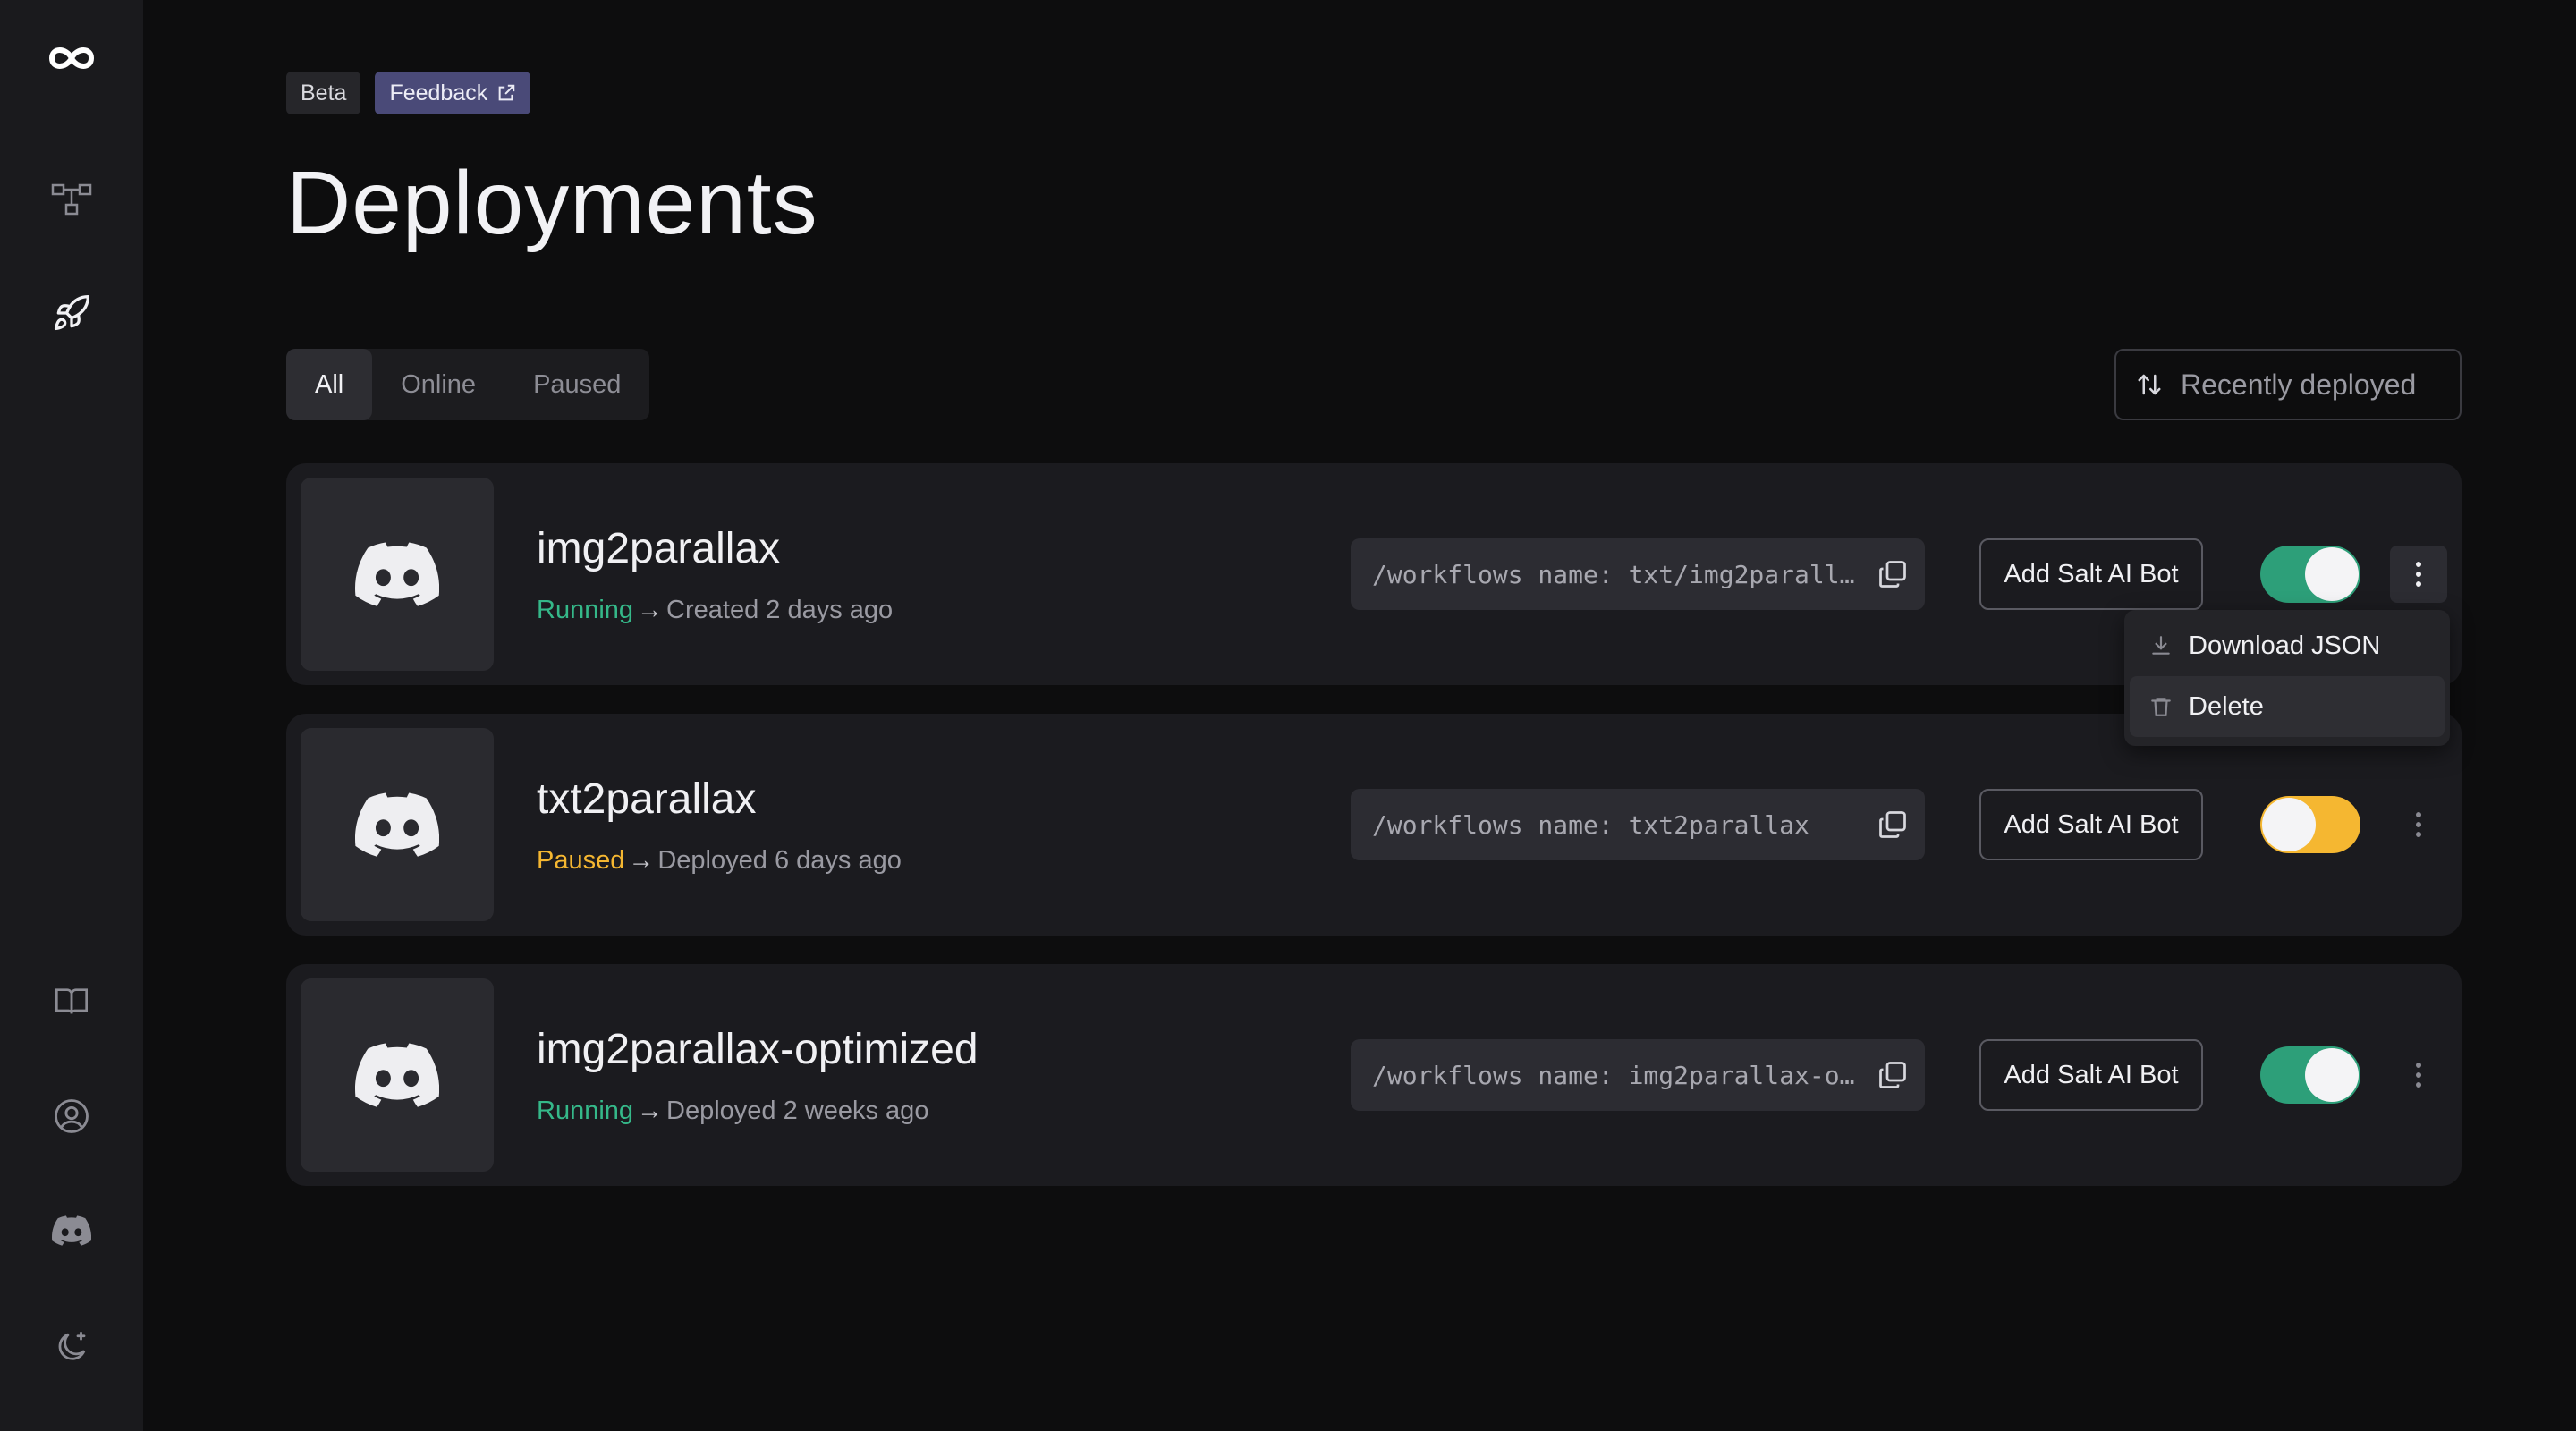 Image resolution: width=2576 pixels, height=1431 pixels. I want to click on menu-item-label: Download JSON, so click(2285, 646).